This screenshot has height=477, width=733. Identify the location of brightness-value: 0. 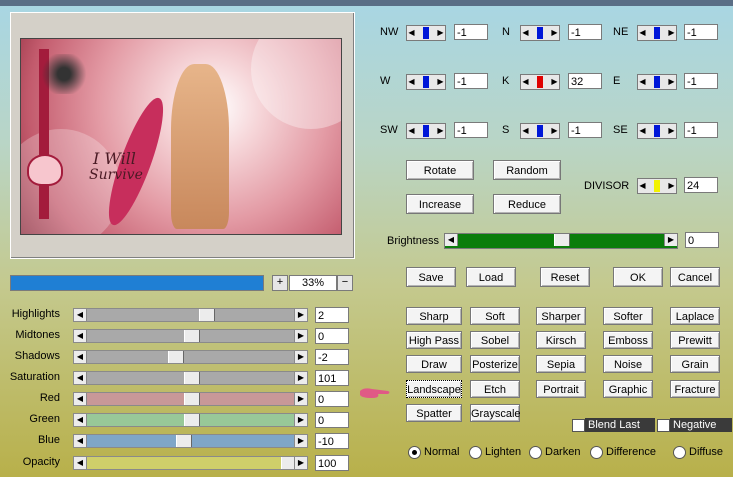
(702, 240).